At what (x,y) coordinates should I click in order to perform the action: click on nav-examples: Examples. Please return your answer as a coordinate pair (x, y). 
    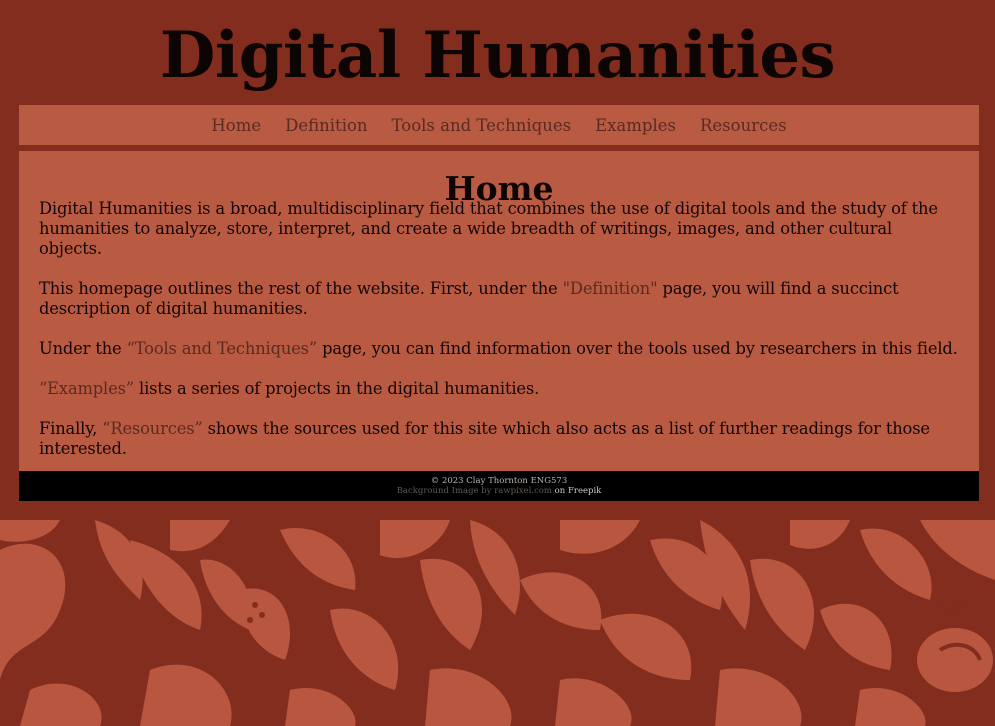
    Looking at the image, I should click on (635, 125).